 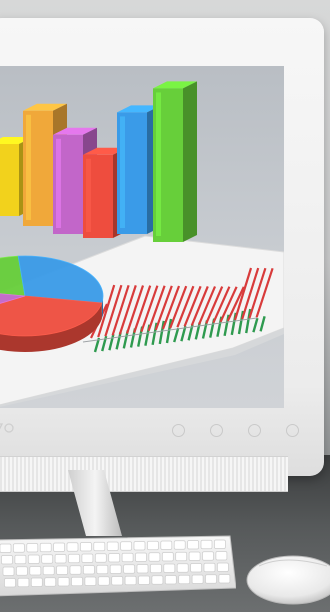 I want to click on bar-front, so click(x=9, y=180).